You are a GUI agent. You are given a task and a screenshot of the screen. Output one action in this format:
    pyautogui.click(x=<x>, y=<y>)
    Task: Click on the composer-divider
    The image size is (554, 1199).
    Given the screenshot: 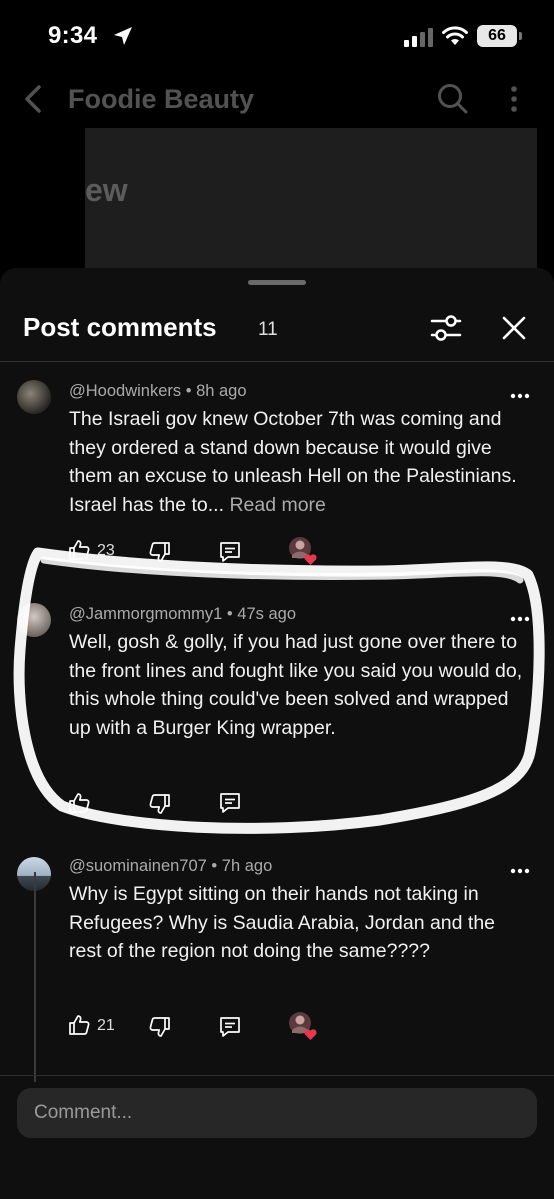 What is the action you would take?
    pyautogui.click(x=277, y=1075)
    